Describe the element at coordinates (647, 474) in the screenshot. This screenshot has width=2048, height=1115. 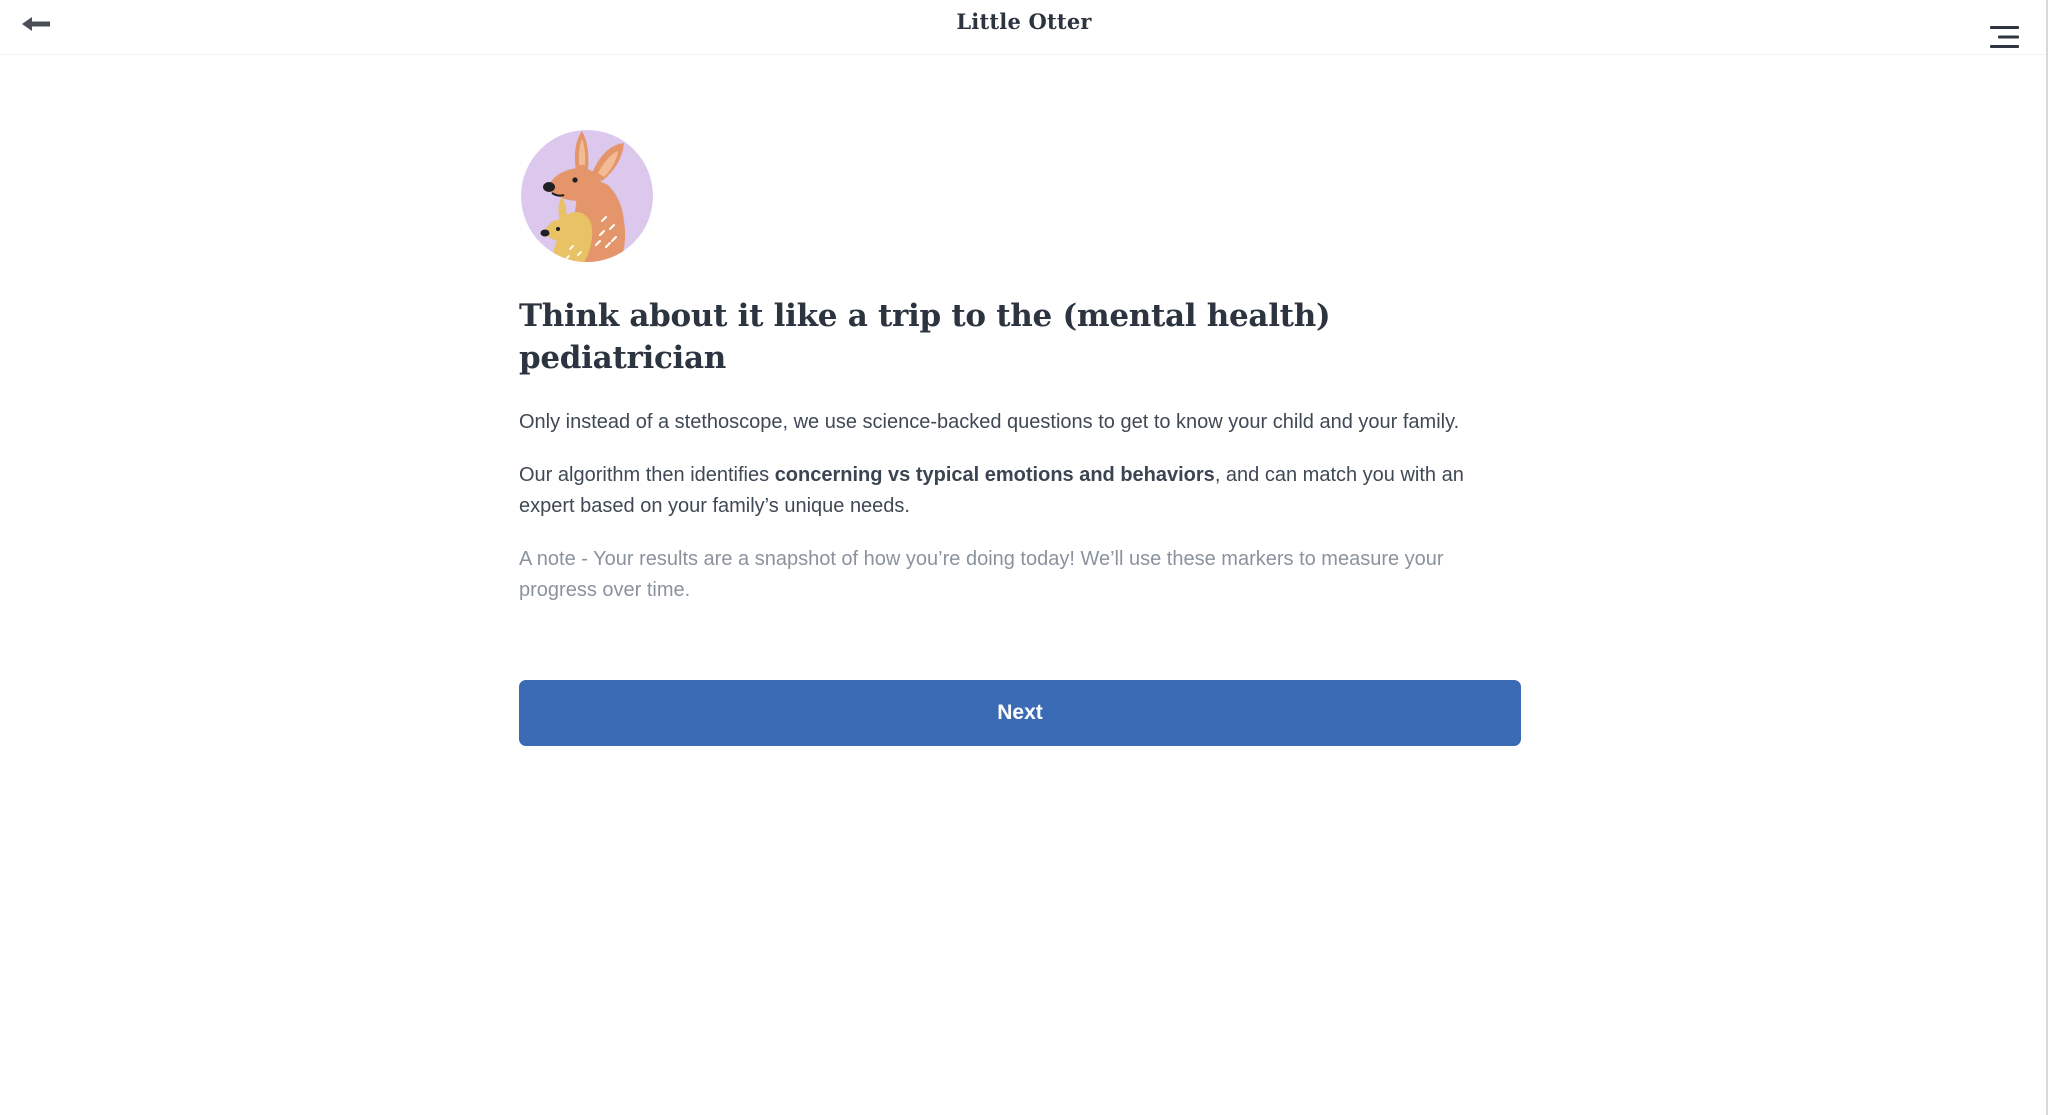
I see `algorithm-text-start: Our algorithm then identifies` at that location.